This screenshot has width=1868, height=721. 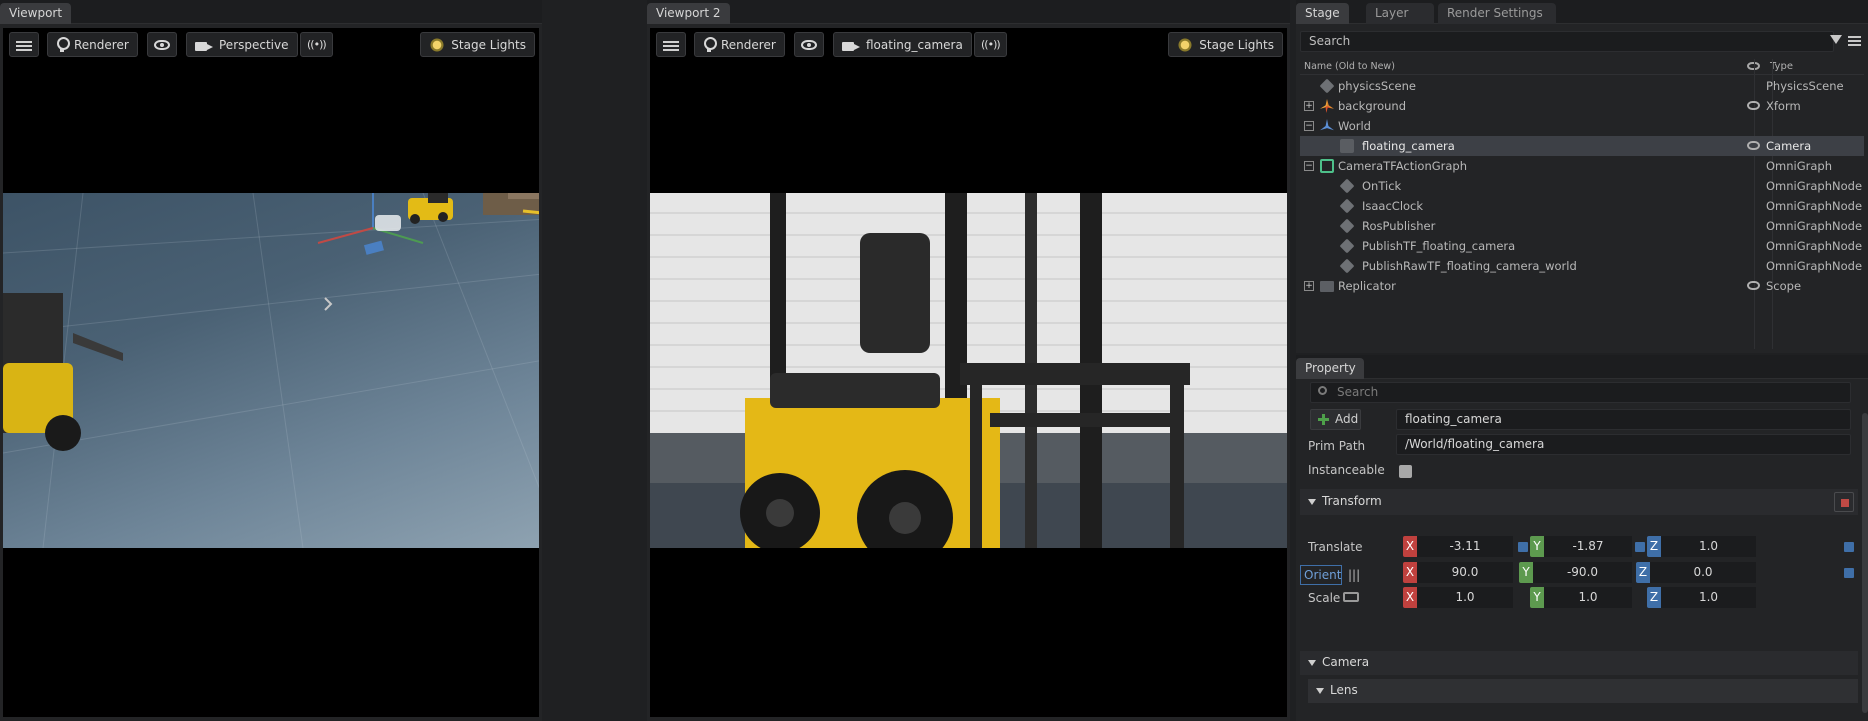 What do you see at coordinates (739, 44) in the screenshot?
I see `viewport2-renderer-button: Renderer` at bounding box center [739, 44].